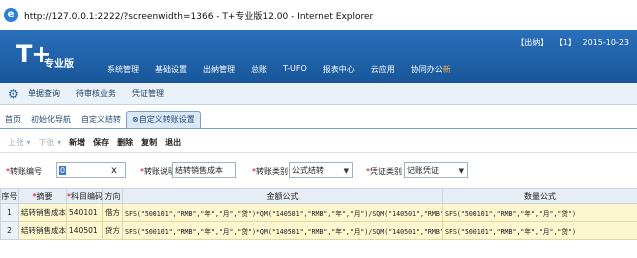 This screenshot has height=258, width=637. Describe the element at coordinates (204, 170) in the screenshot. I see `transfer-desc-input: 结转销售成本` at that location.